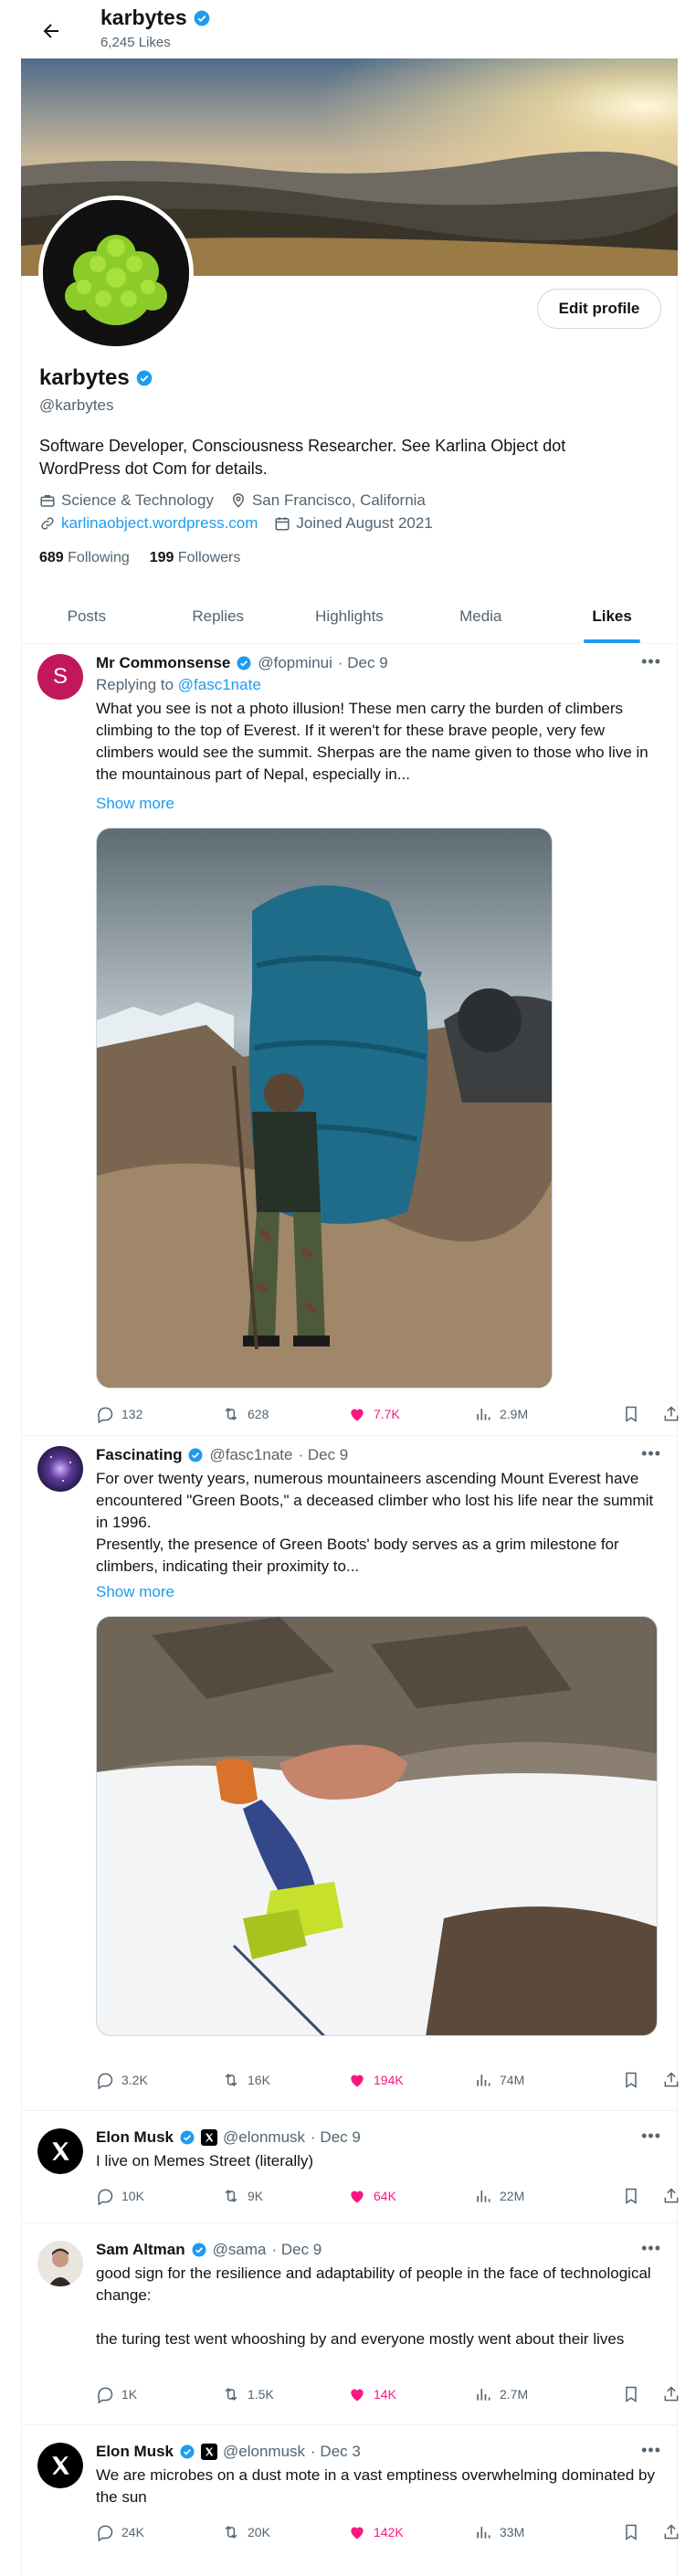 The image size is (685, 2576). Describe the element at coordinates (84, 378) in the screenshot. I see `profile-name-text: karbytes` at that location.